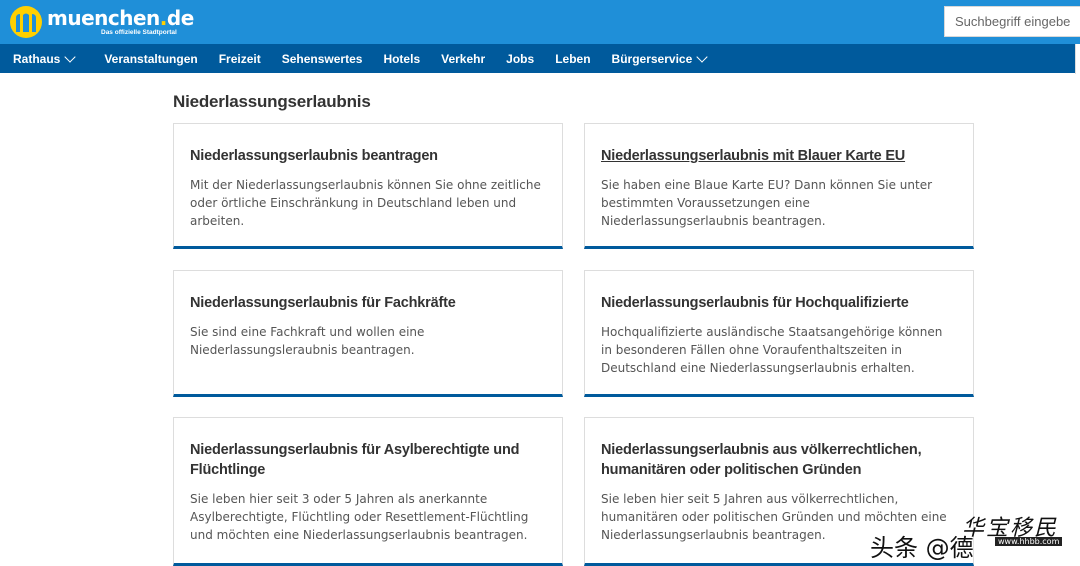  I want to click on munich-logo-icon, so click(26, 22).